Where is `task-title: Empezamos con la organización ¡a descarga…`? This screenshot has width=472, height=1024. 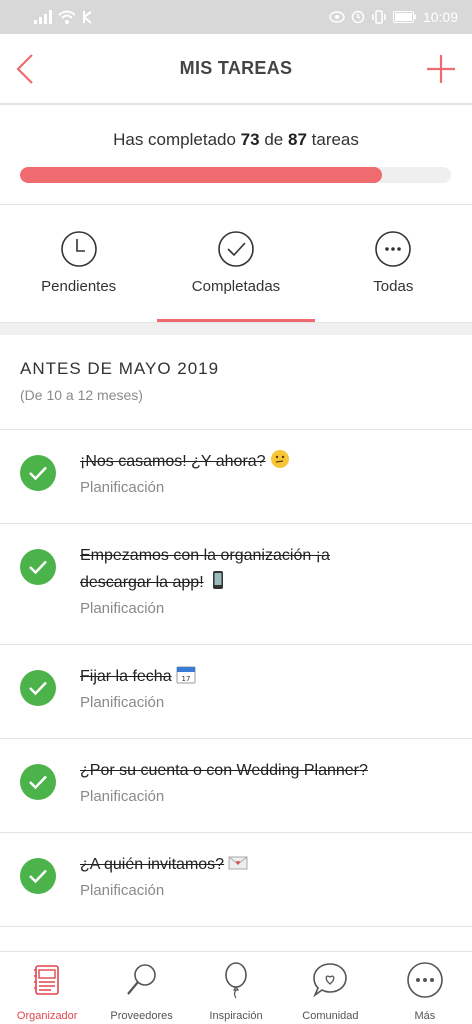
task-title: Empezamos con la organización ¡a descarga… is located at coordinates (205, 569).